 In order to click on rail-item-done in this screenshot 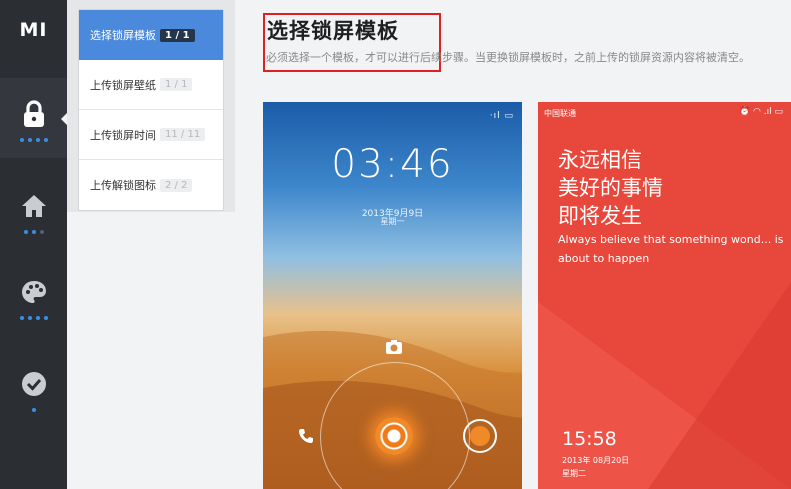, I will do `click(33, 388)`.